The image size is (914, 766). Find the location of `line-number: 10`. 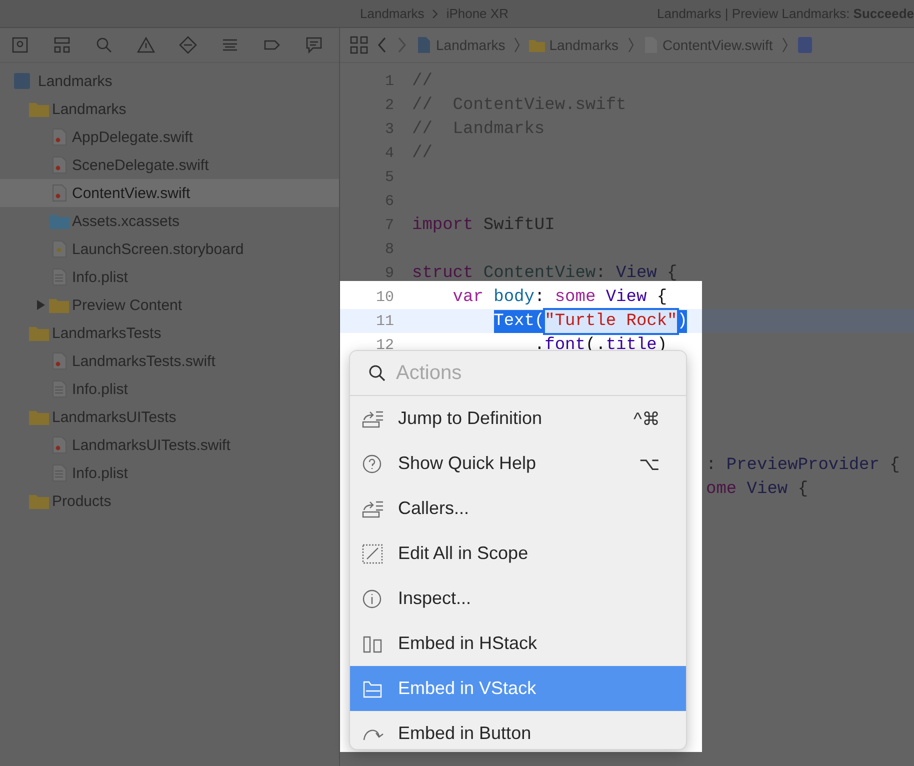

line-number: 10 is located at coordinates (384, 297).